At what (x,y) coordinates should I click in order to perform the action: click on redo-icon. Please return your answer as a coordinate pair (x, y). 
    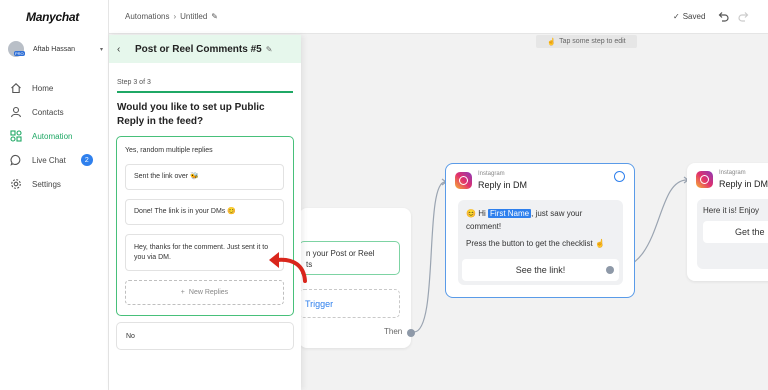
    Looking at the image, I should click on (743, 17).